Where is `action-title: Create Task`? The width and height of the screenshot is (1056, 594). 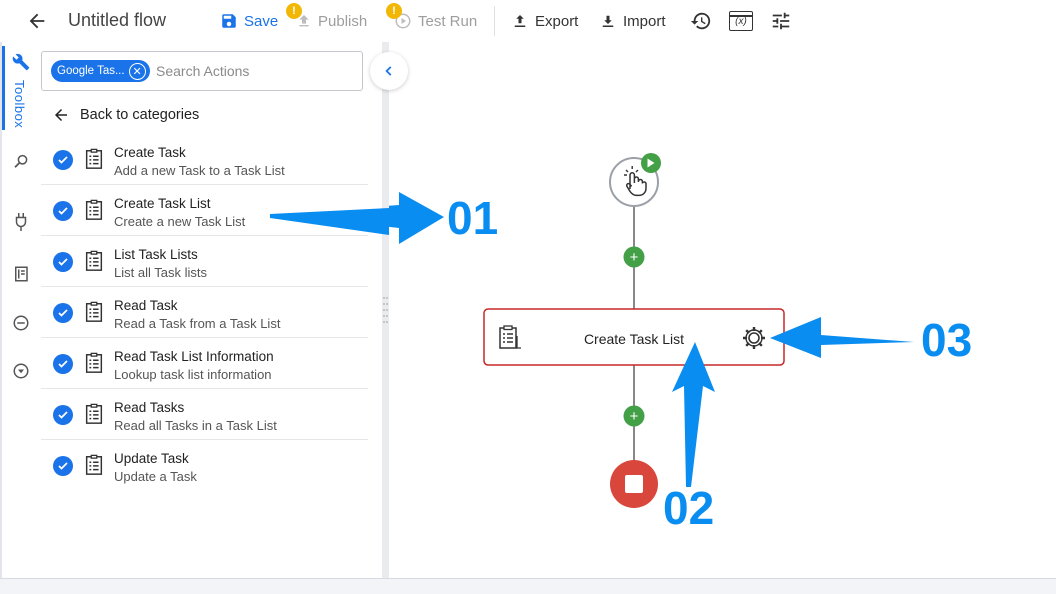 action-title: Create Task is located at coordinates (150, 152).